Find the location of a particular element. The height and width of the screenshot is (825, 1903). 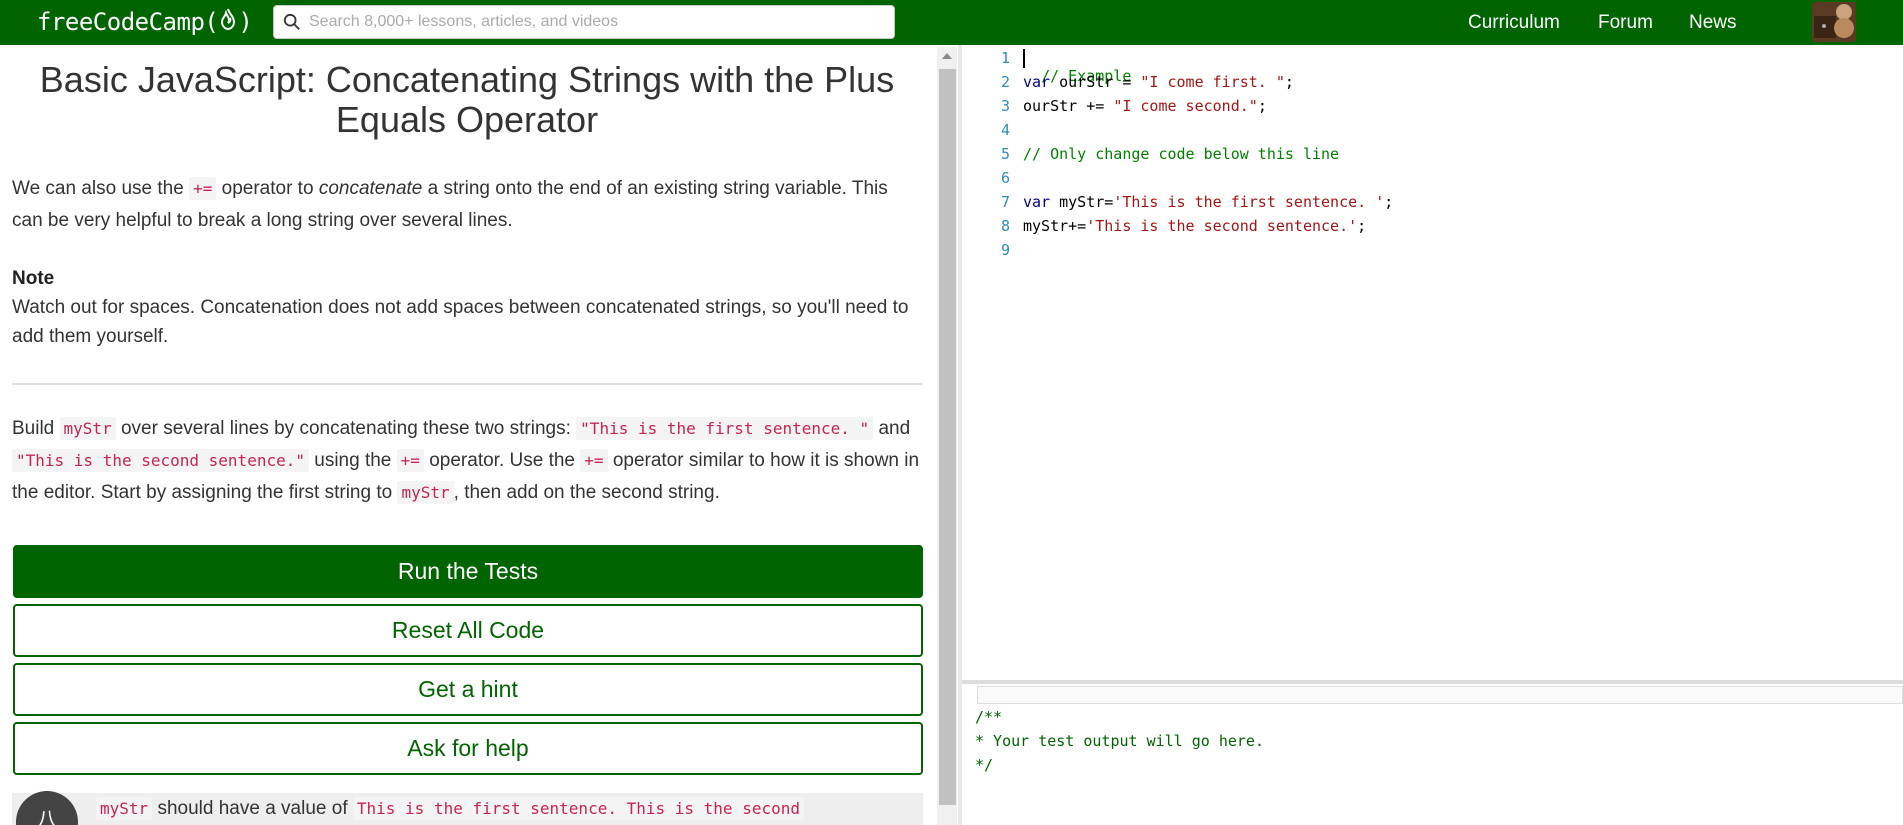

line-number: 9 is located at coordinates (1005, 250).